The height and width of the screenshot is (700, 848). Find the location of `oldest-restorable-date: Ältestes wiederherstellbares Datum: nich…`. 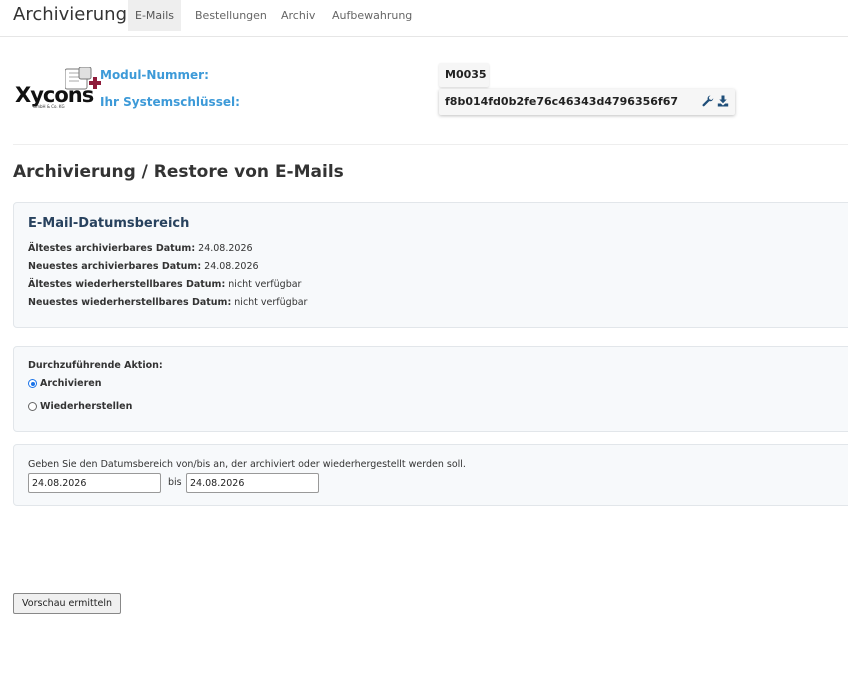

oldest-restorable-date: Ältestes wiederherstellbares Datum: nich… is located at coordinates (165, 284).